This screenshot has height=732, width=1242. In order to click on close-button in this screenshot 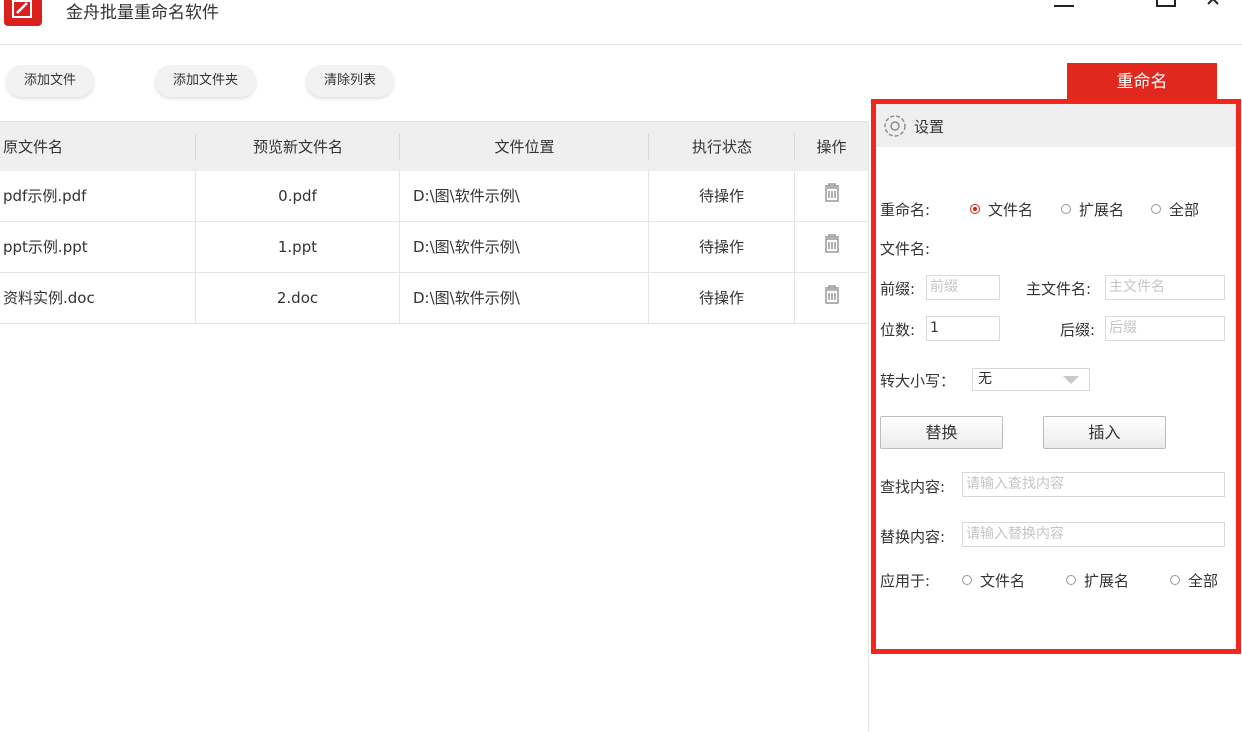, I will do `click(1218, 8)`.